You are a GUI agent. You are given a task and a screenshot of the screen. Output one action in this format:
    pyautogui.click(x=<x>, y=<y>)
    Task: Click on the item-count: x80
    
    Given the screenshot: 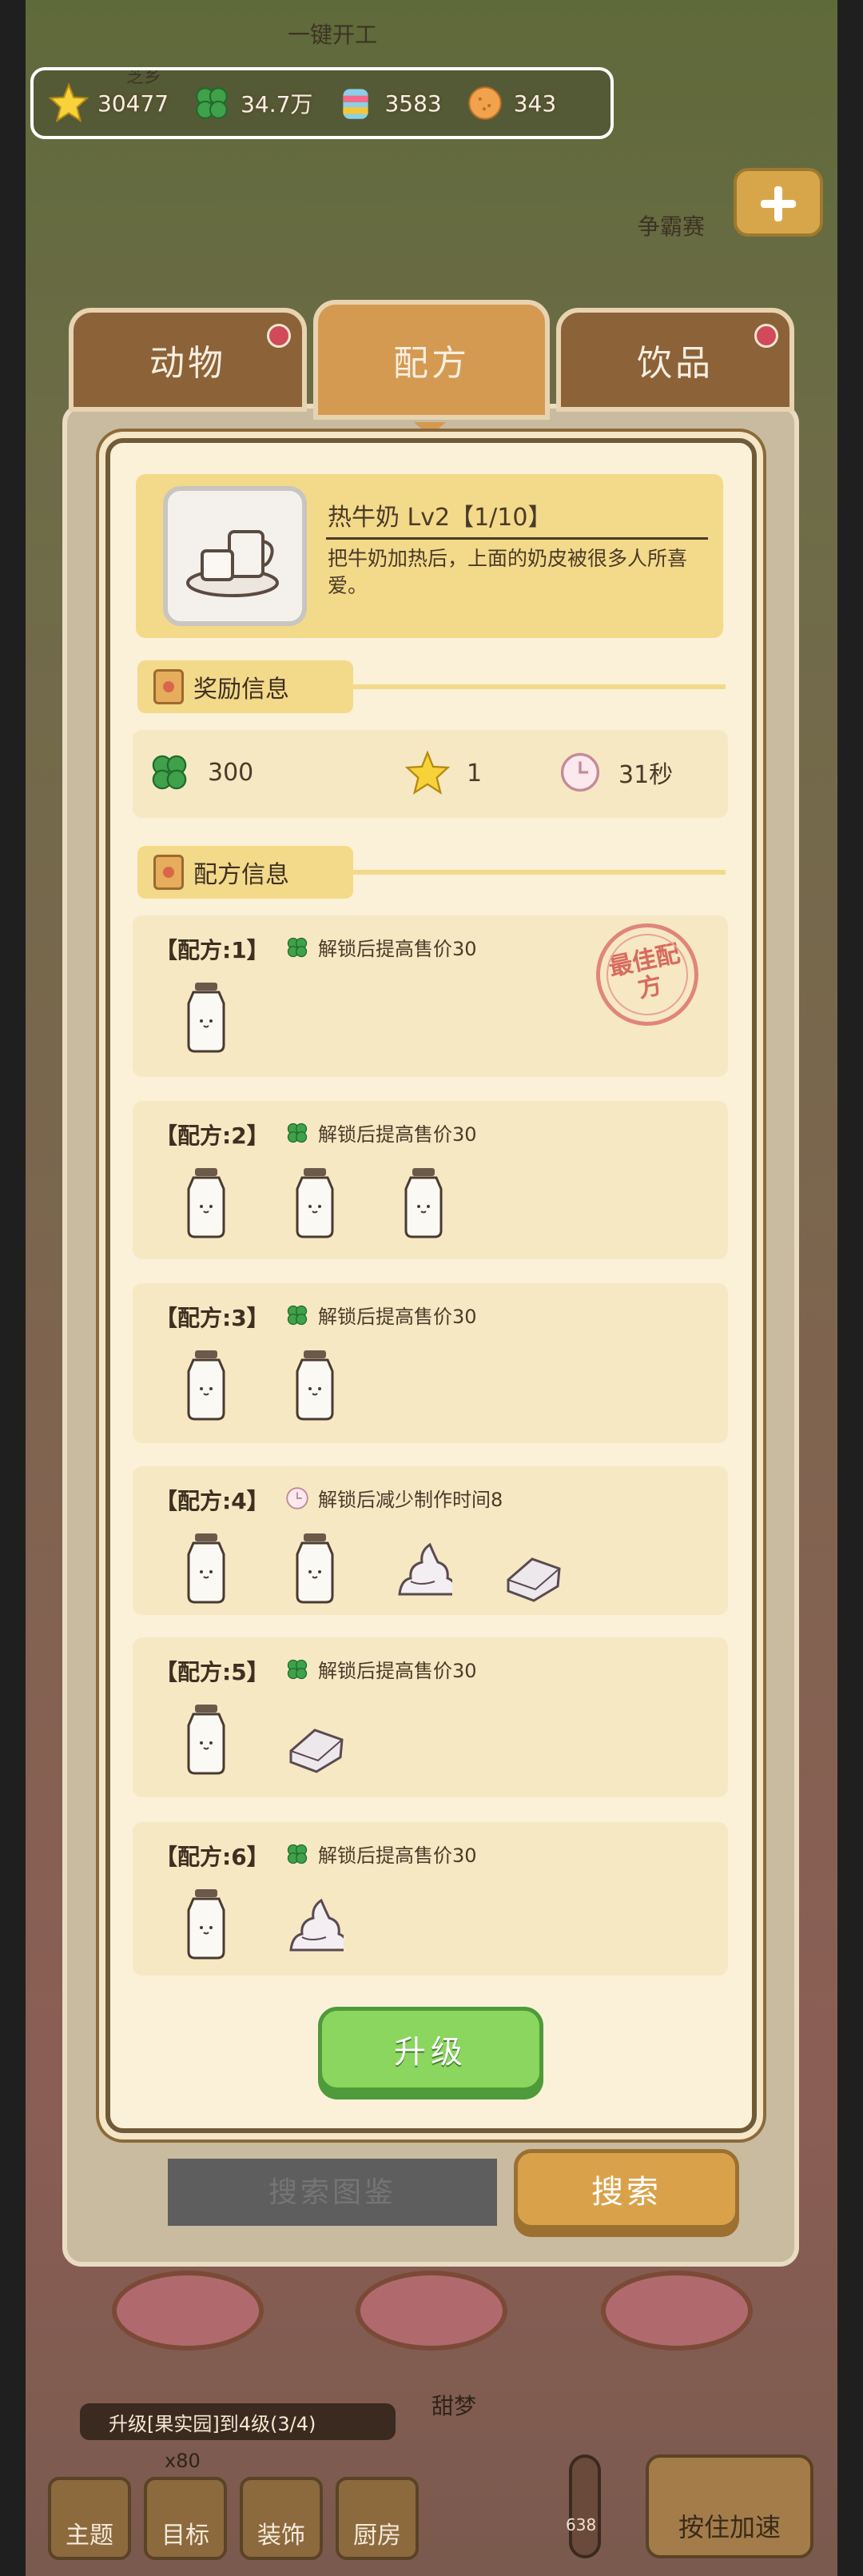 What is the action you would take?
    pyautogui.click(x=183, y=2461)
    